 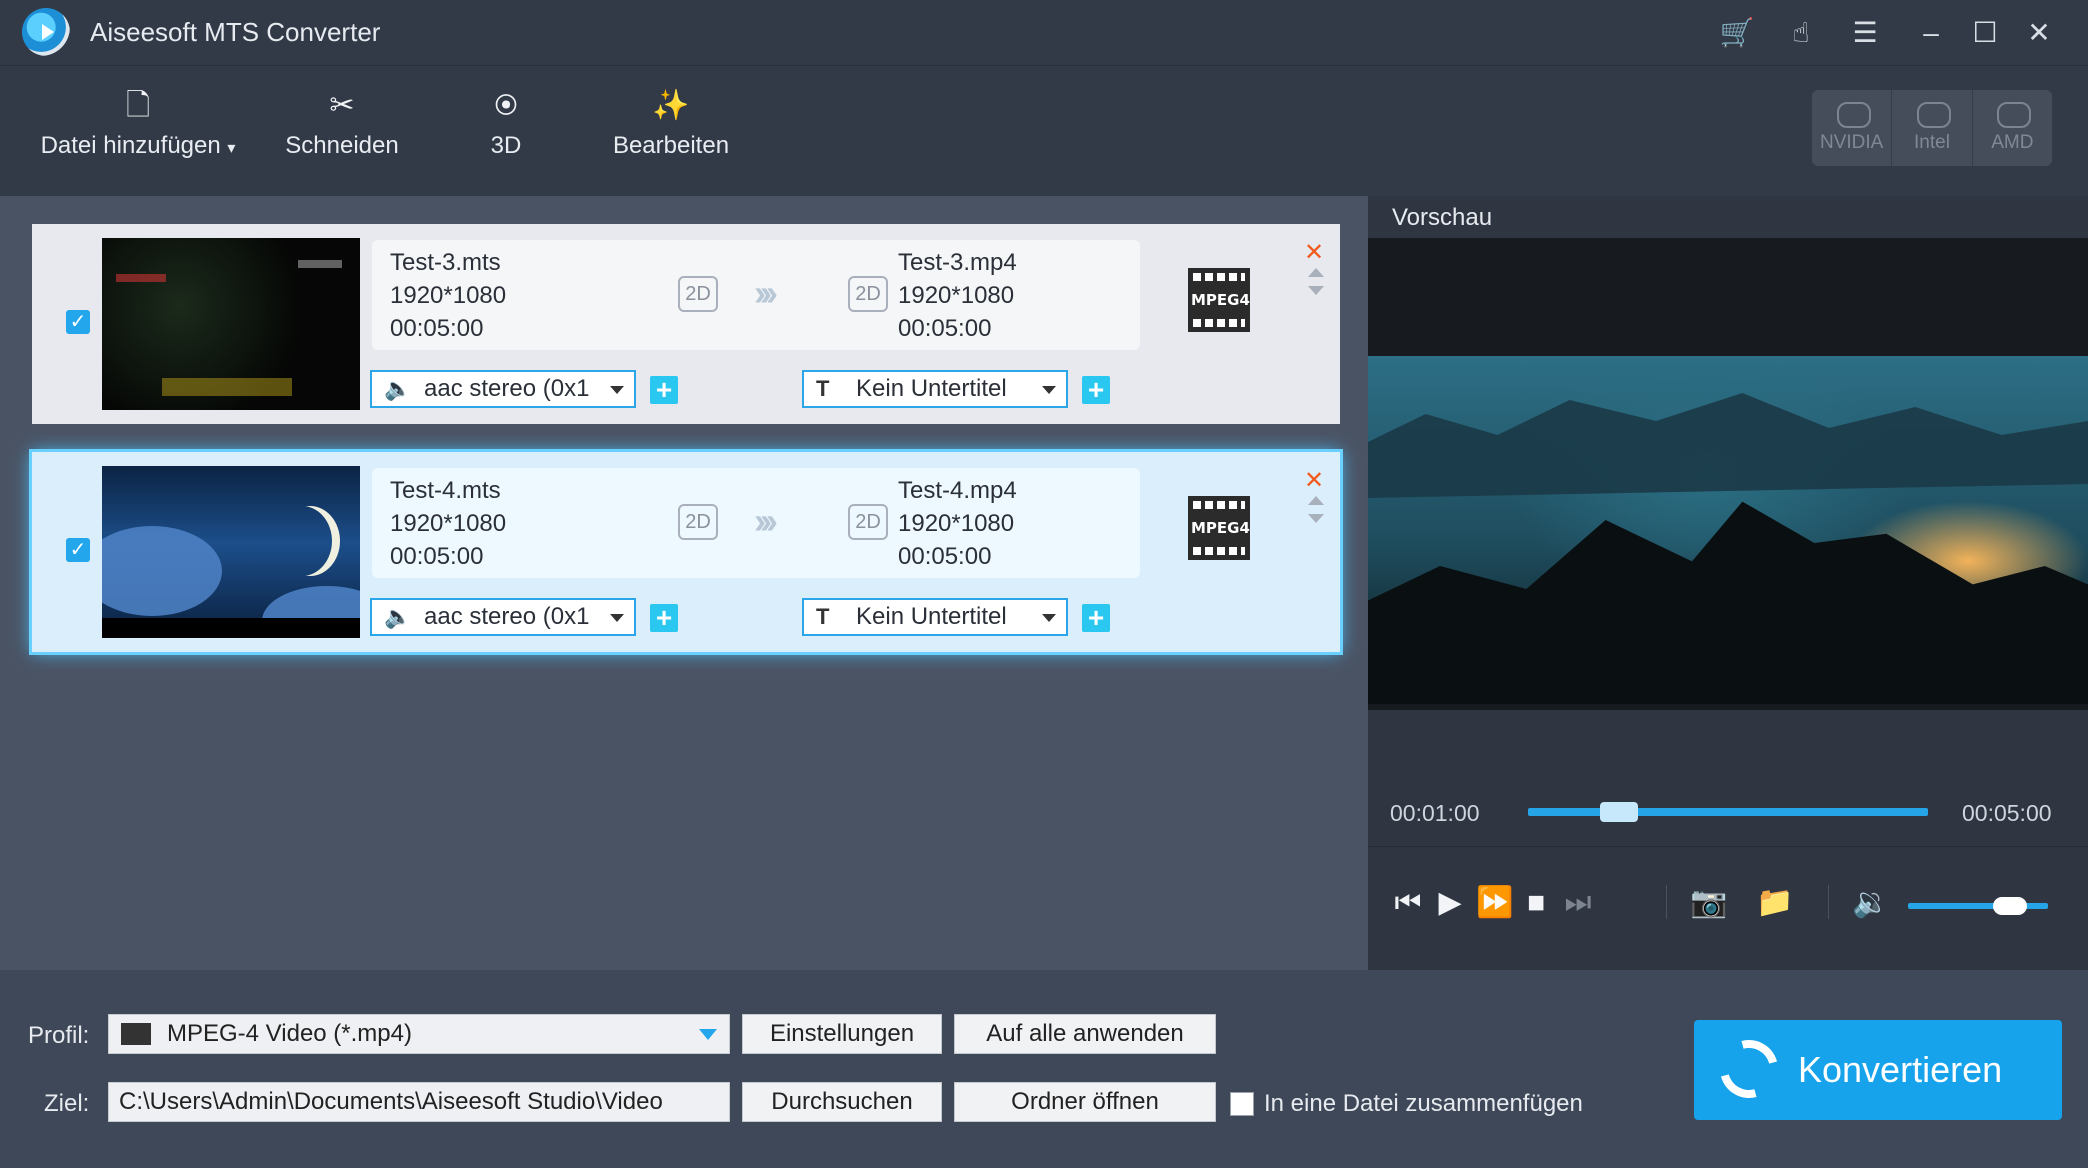 I want to click on convert-label: Konvertieren, so click(x=1900, y=1069).